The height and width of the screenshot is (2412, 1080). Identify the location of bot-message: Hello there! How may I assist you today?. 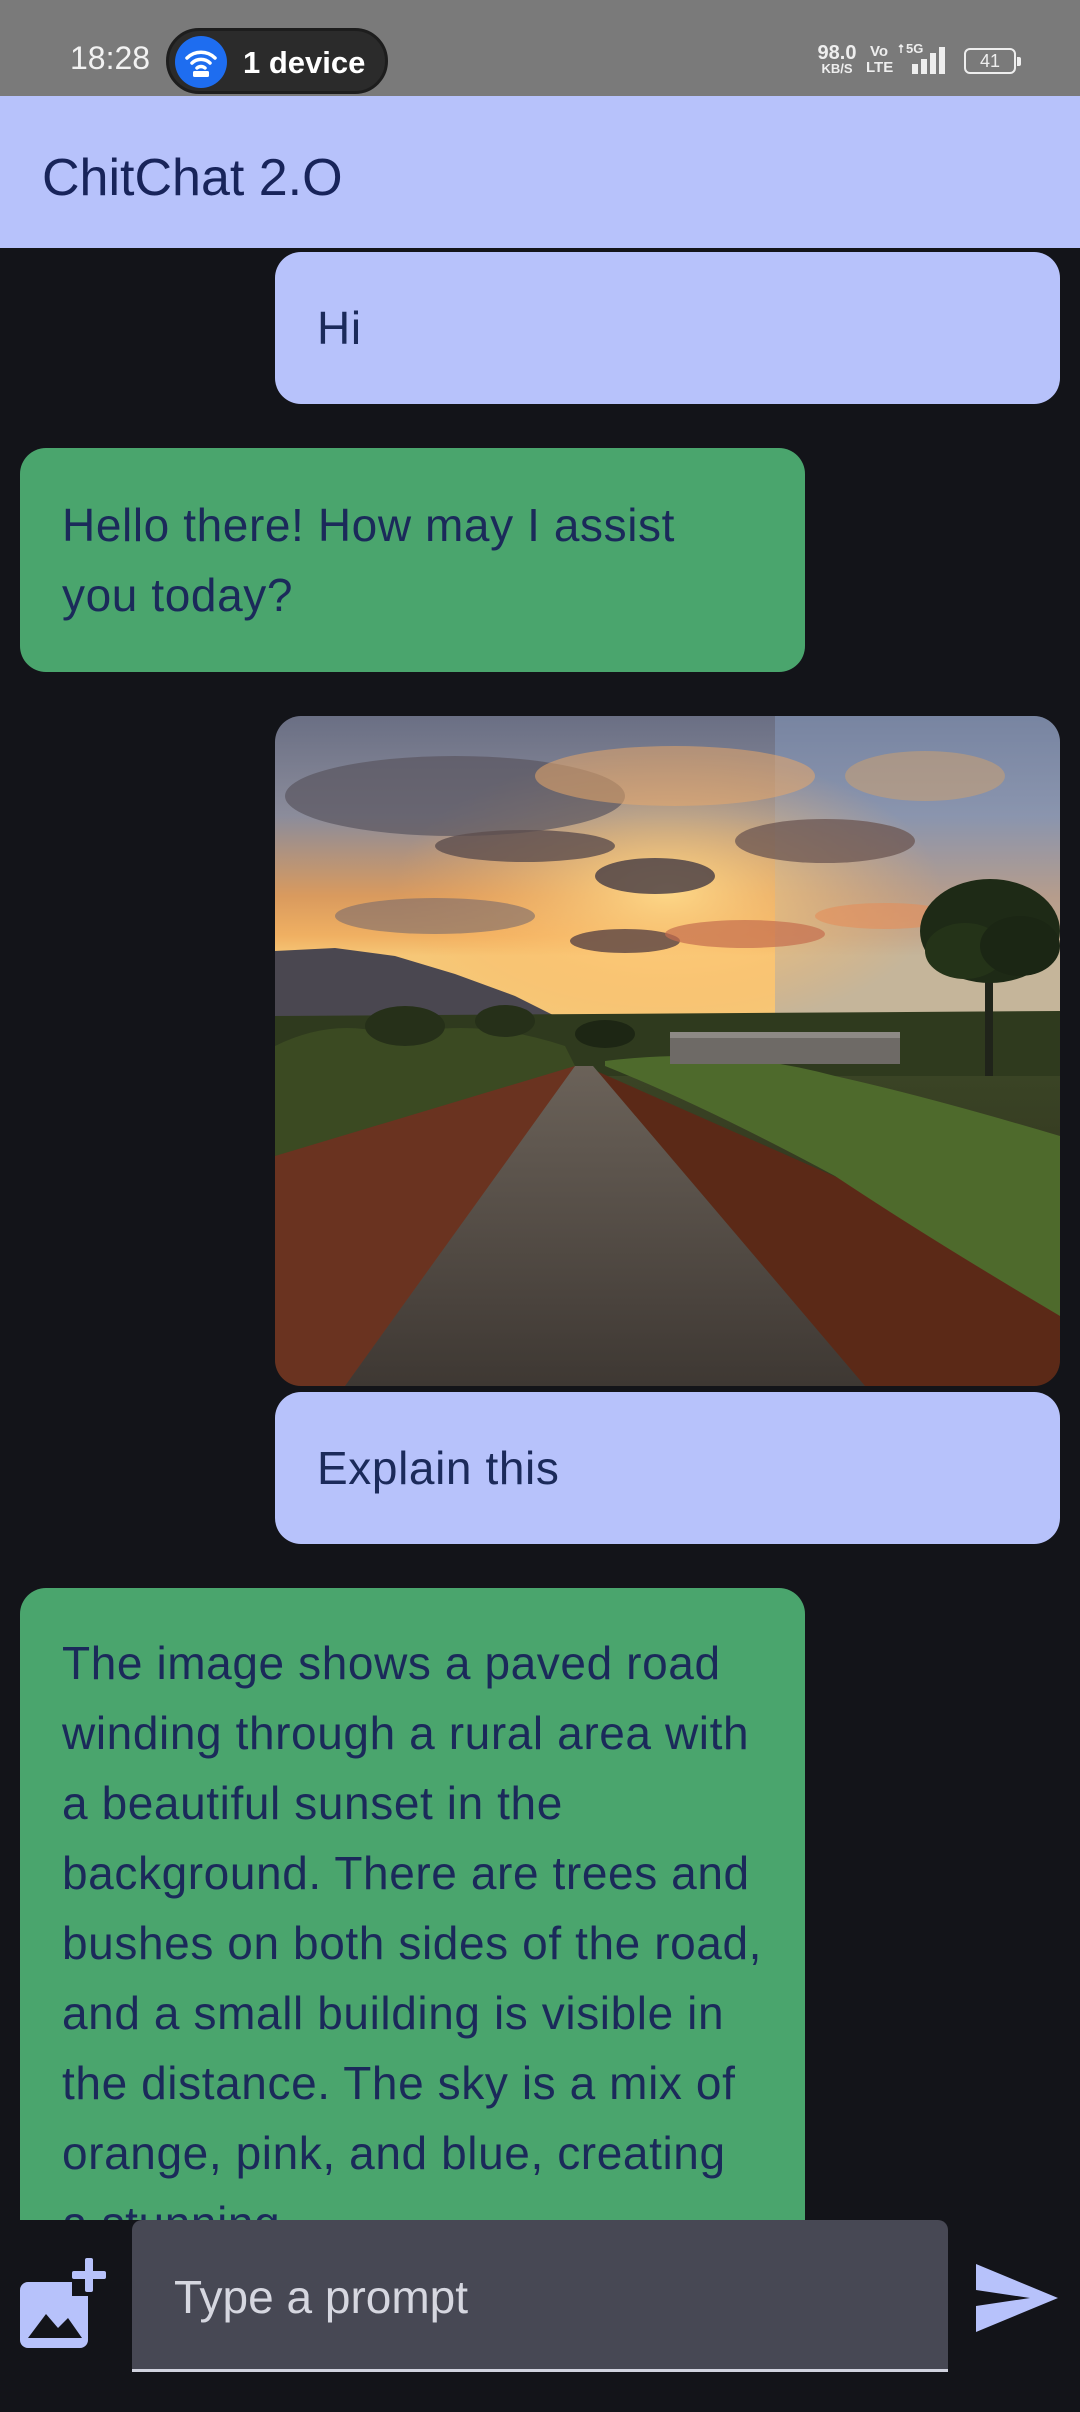
(412, 560).